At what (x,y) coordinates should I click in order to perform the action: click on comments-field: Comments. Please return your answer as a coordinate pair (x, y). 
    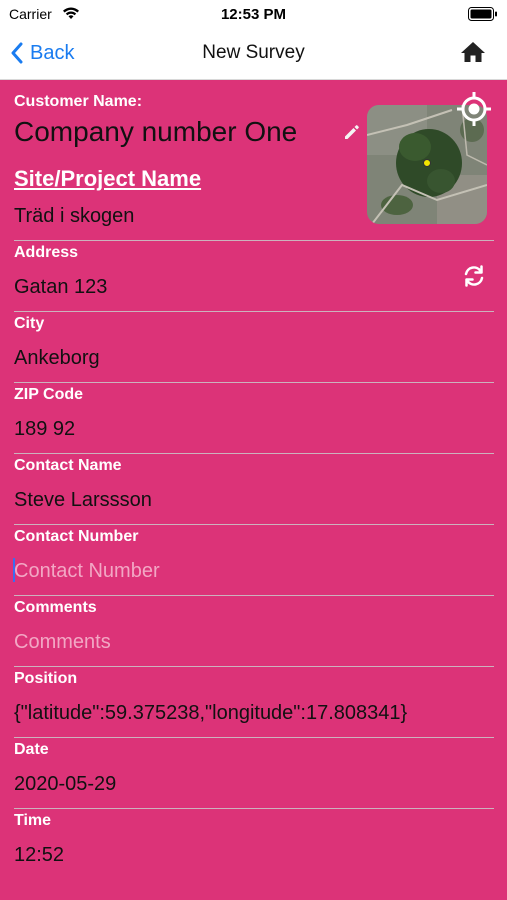
    Looking at the image, I should click on (62, 642).